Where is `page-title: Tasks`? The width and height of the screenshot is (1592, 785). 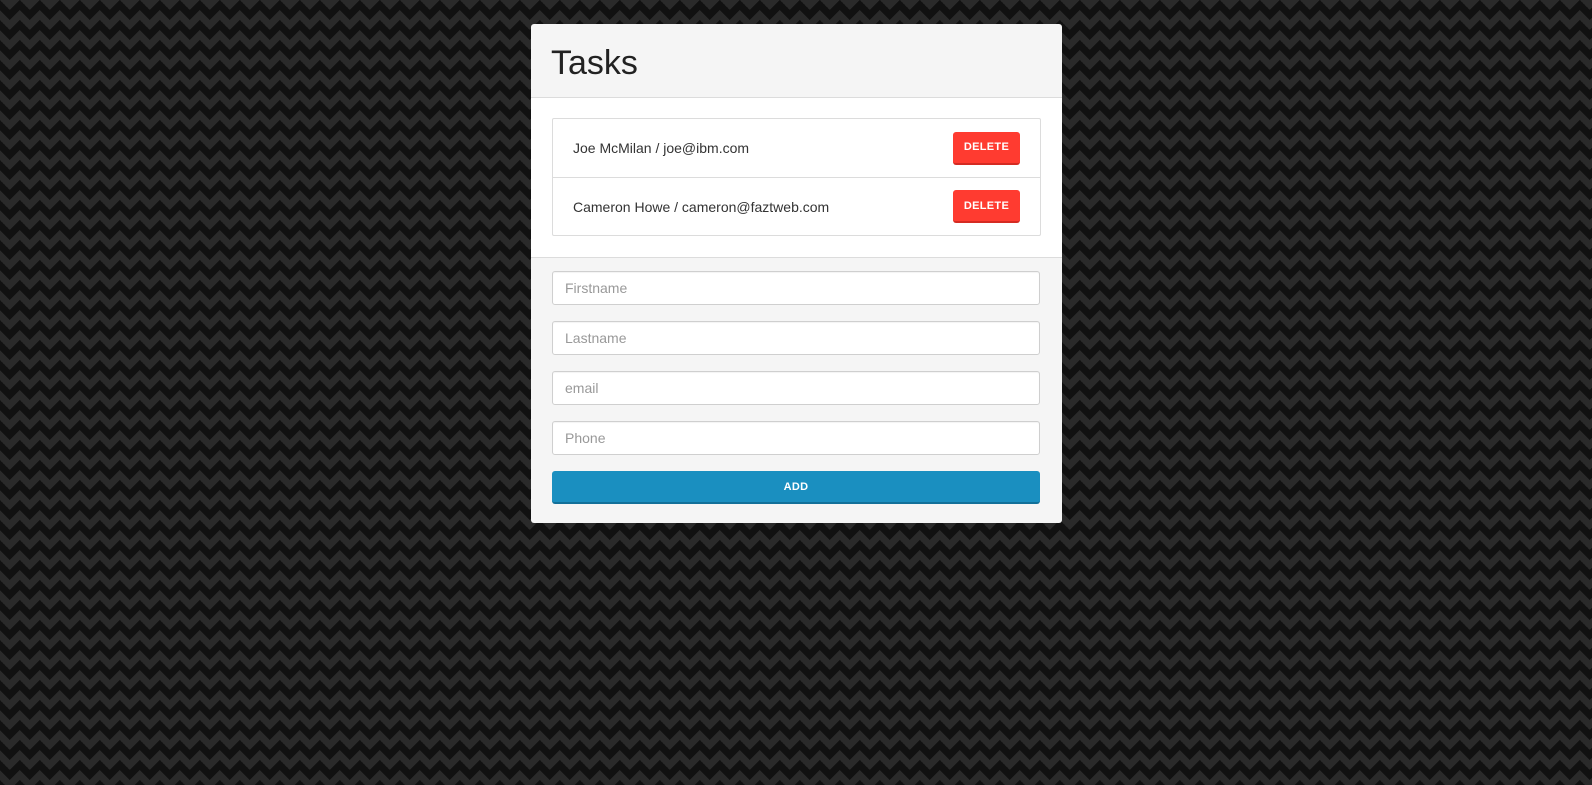 page-title: Tasks is located at coordinates (594, 62).